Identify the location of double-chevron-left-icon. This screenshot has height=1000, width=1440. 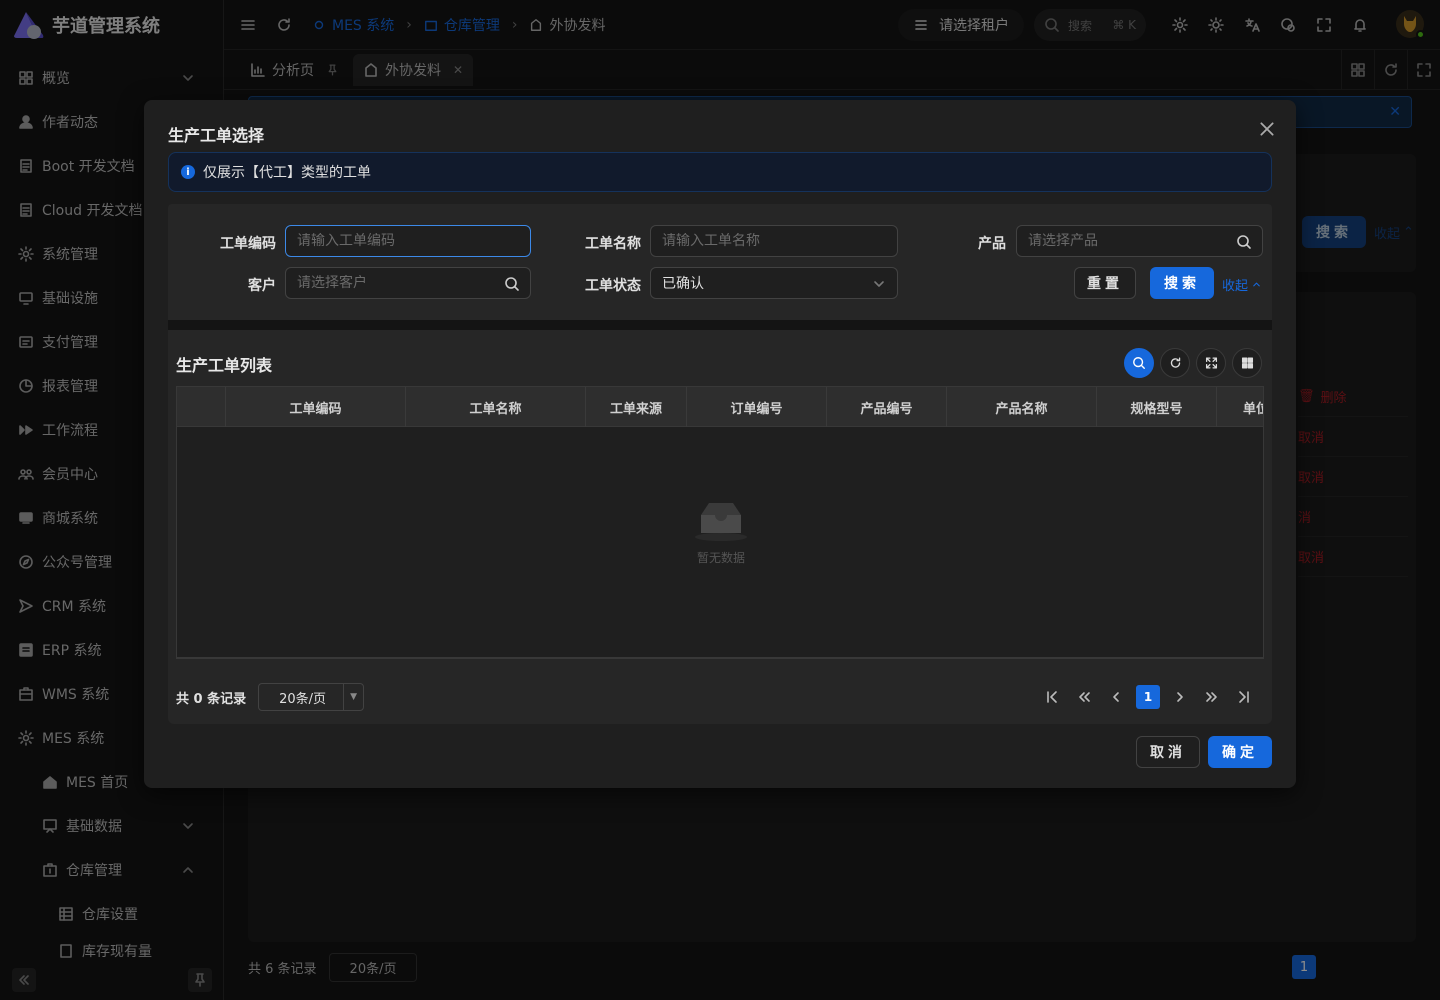
(1084, 697).